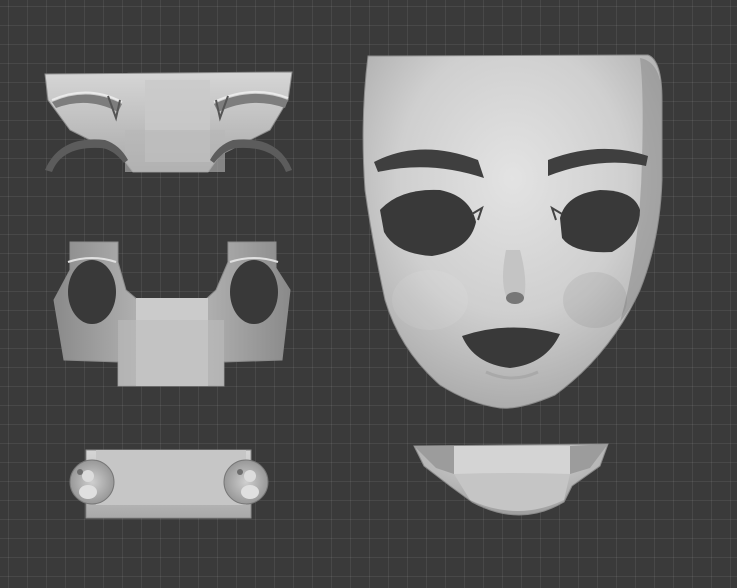  What do you see at coordinates (511, 479) in the screenshot?
I see `mouth-jaw-piece` at bounding box center [511, 479].